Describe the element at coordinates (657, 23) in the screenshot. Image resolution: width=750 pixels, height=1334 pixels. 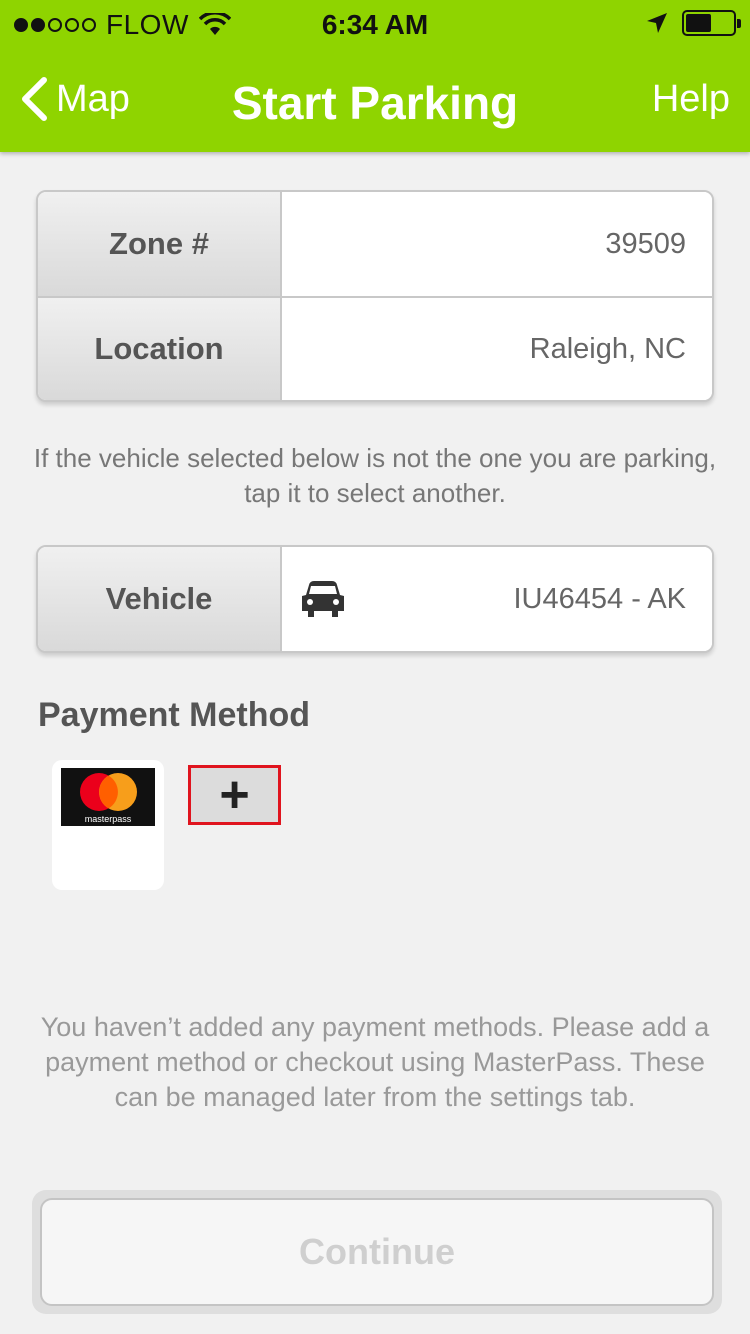
I see `location-arrow-icon` at that location.